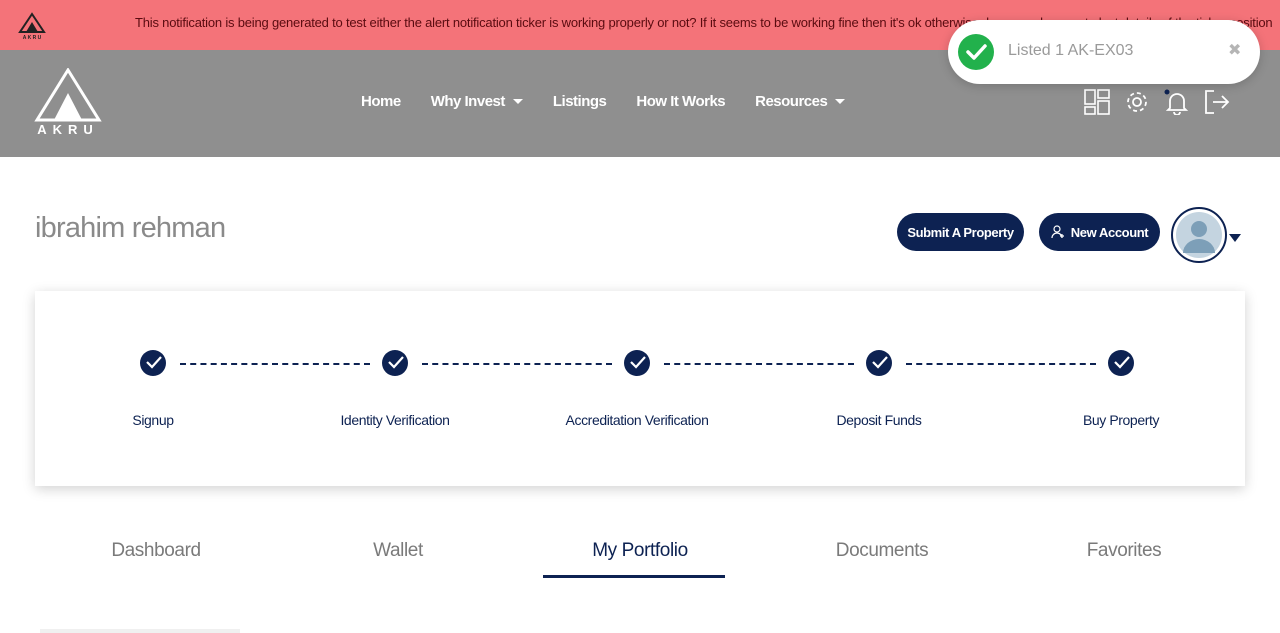  What do you see at coordinates (68, 94) in the screenshot?
I see `akru-triangle-icon` at bounding box center [68, 94].